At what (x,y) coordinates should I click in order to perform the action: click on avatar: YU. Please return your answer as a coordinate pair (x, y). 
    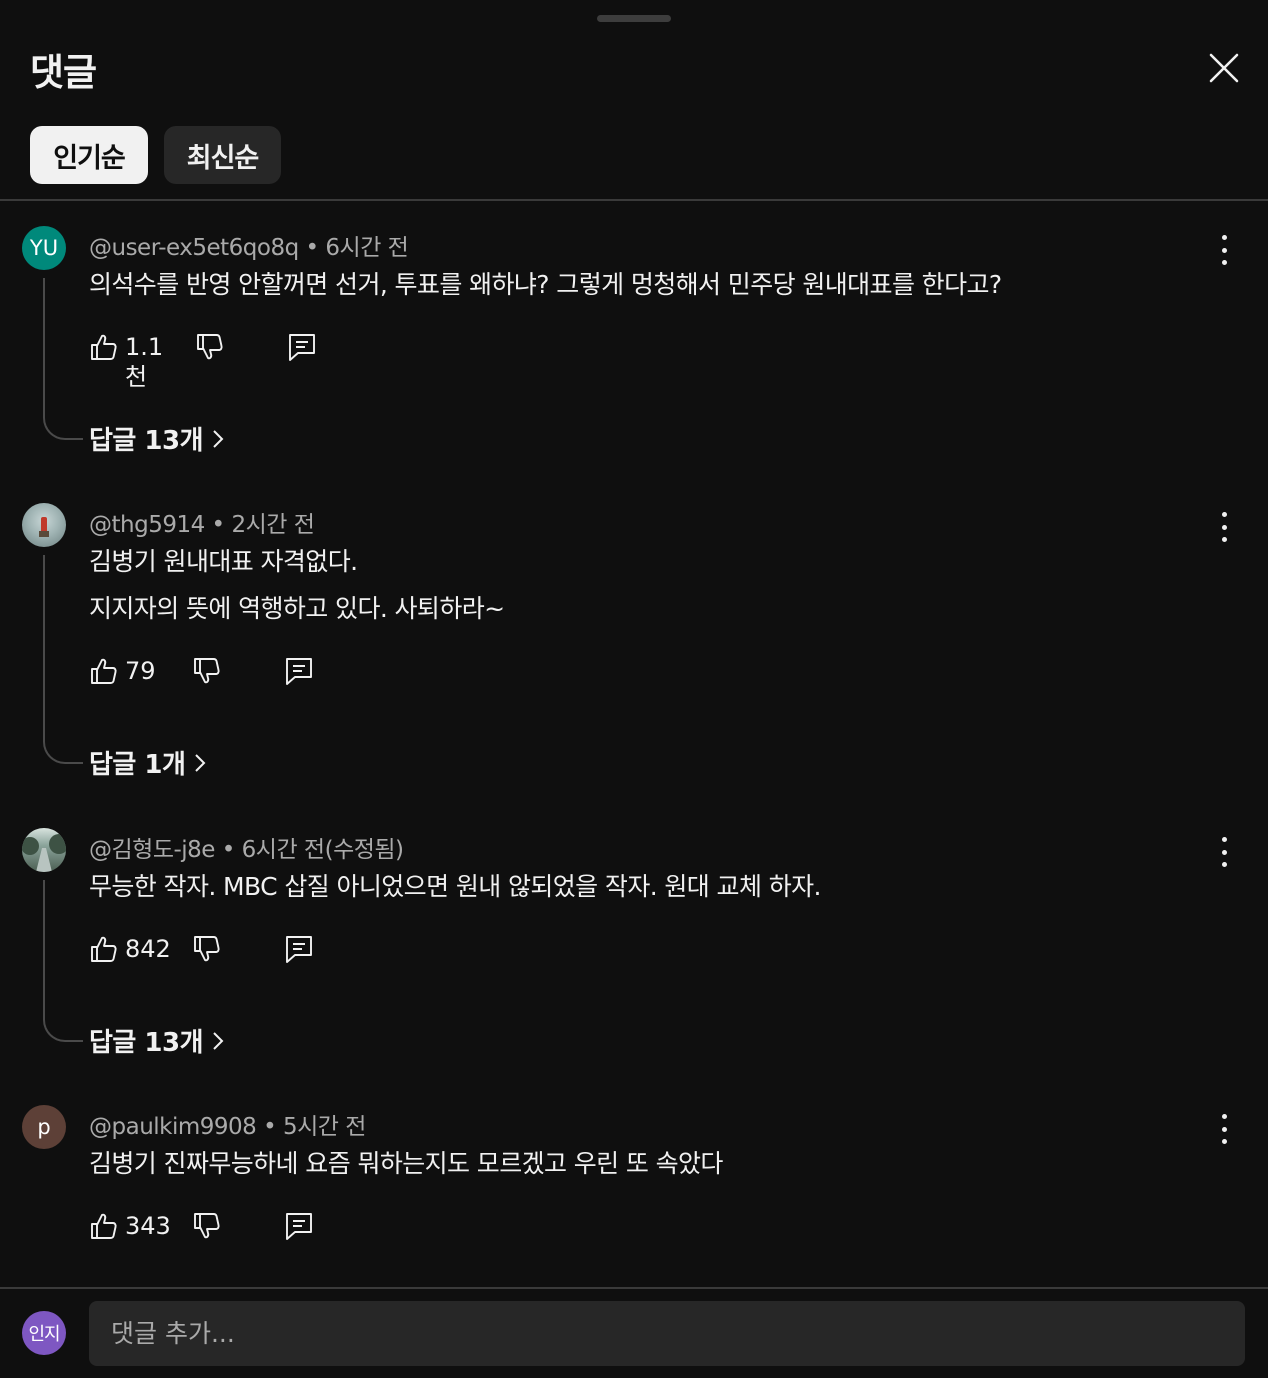
    Looking at the image, I should click on (44, 248).